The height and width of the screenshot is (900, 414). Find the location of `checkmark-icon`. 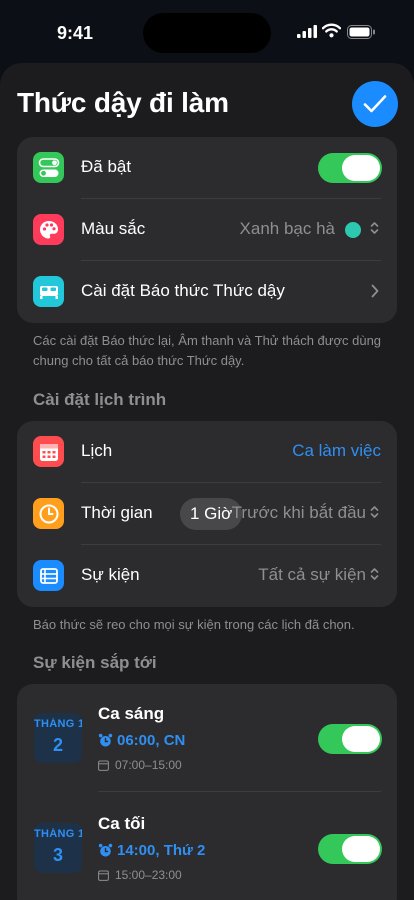

checkmark-icon is located at coordinates (375, 104).